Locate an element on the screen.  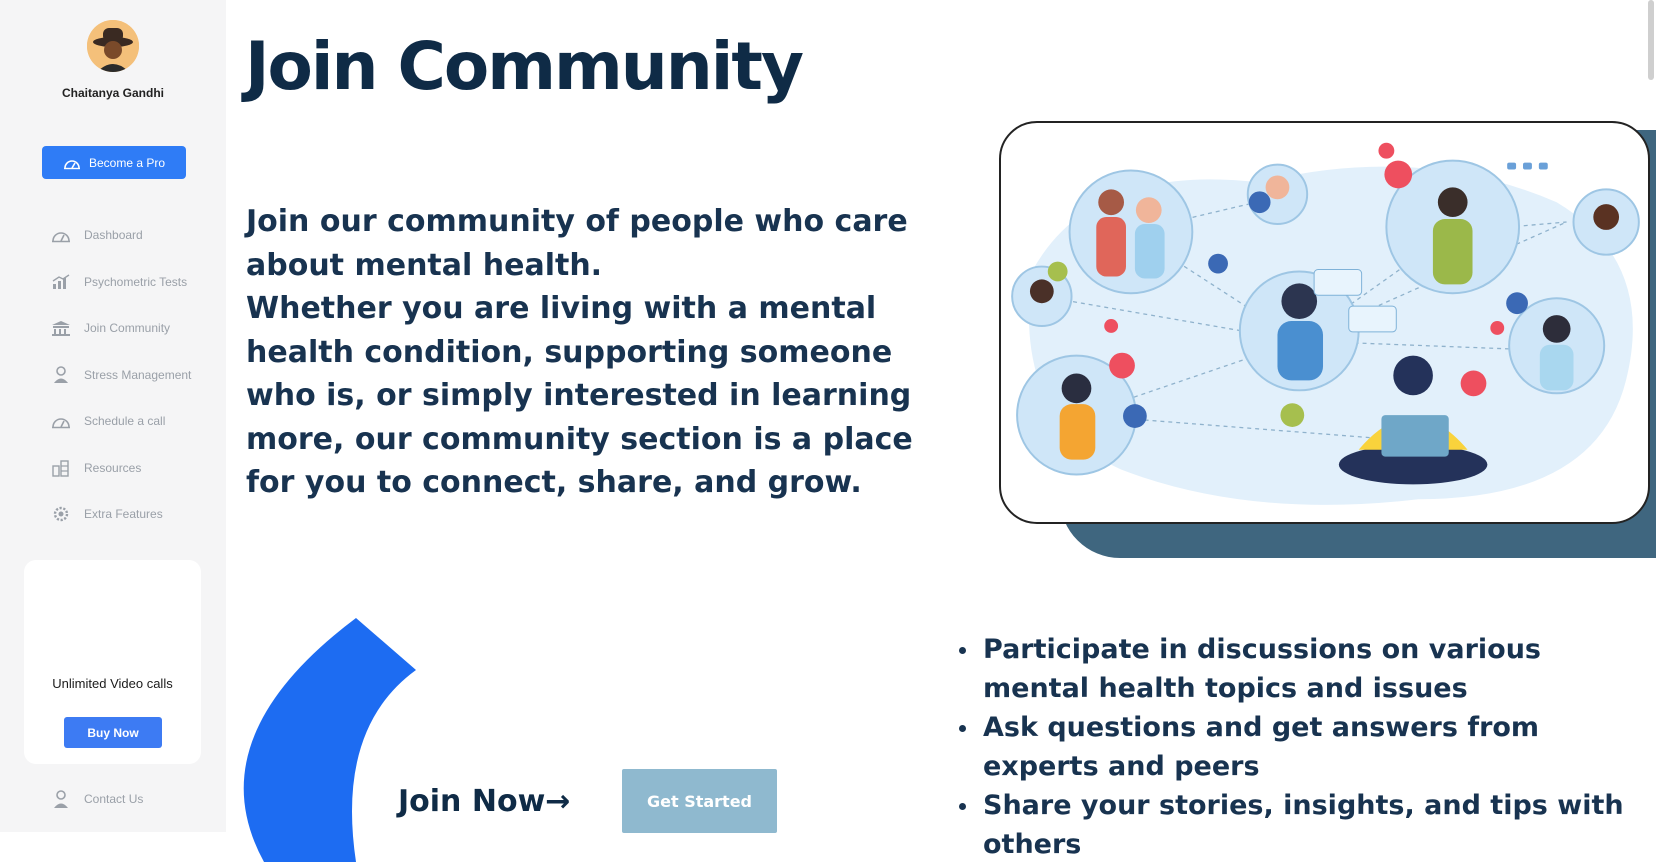
building-icon is located at coordinates (61, 329).